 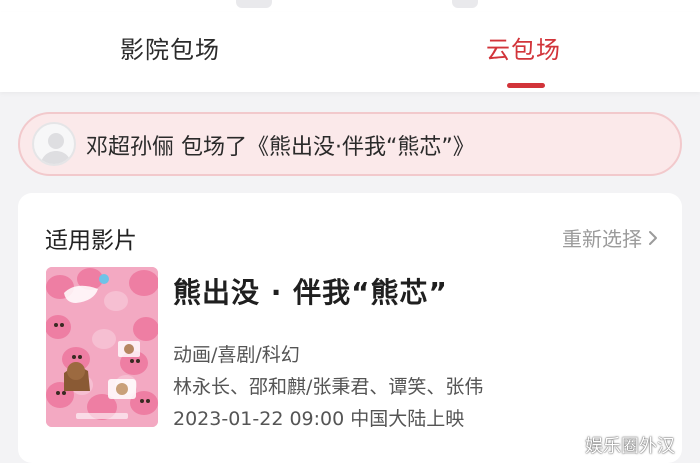 I want to click on watermark-text: 娱乐圈外汉, so click(x=630, y=446).